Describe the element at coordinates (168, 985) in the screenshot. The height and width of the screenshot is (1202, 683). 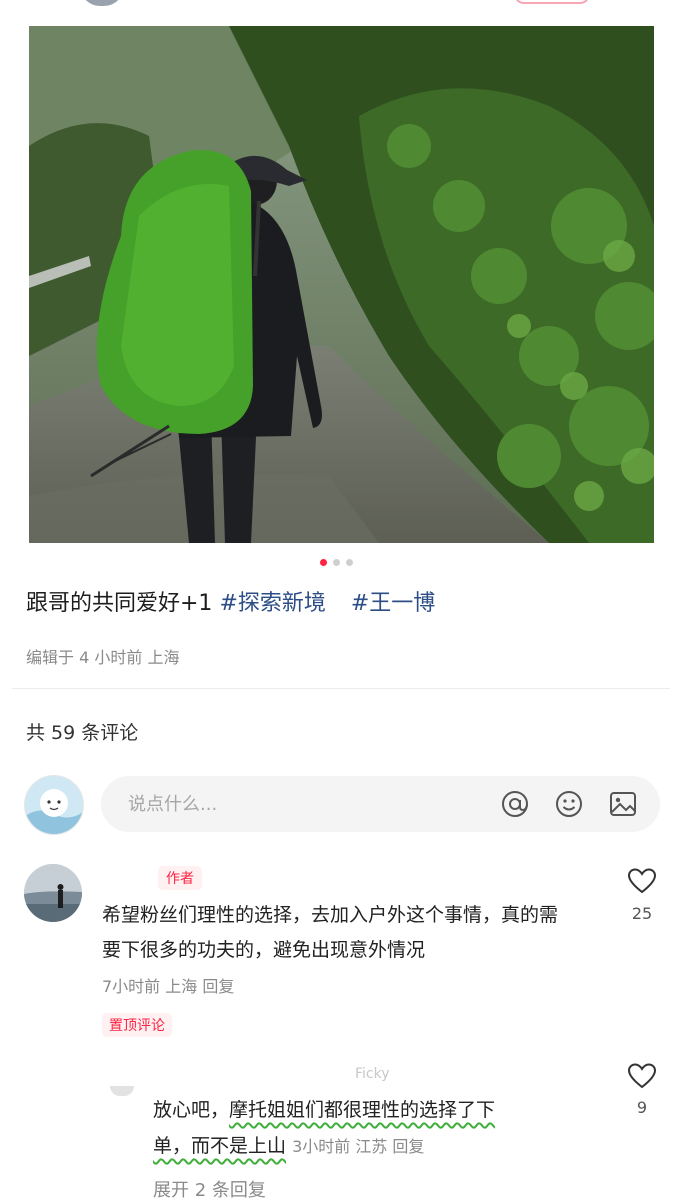
I see `comment-meta: 7小时前 上海 回复` at that location.